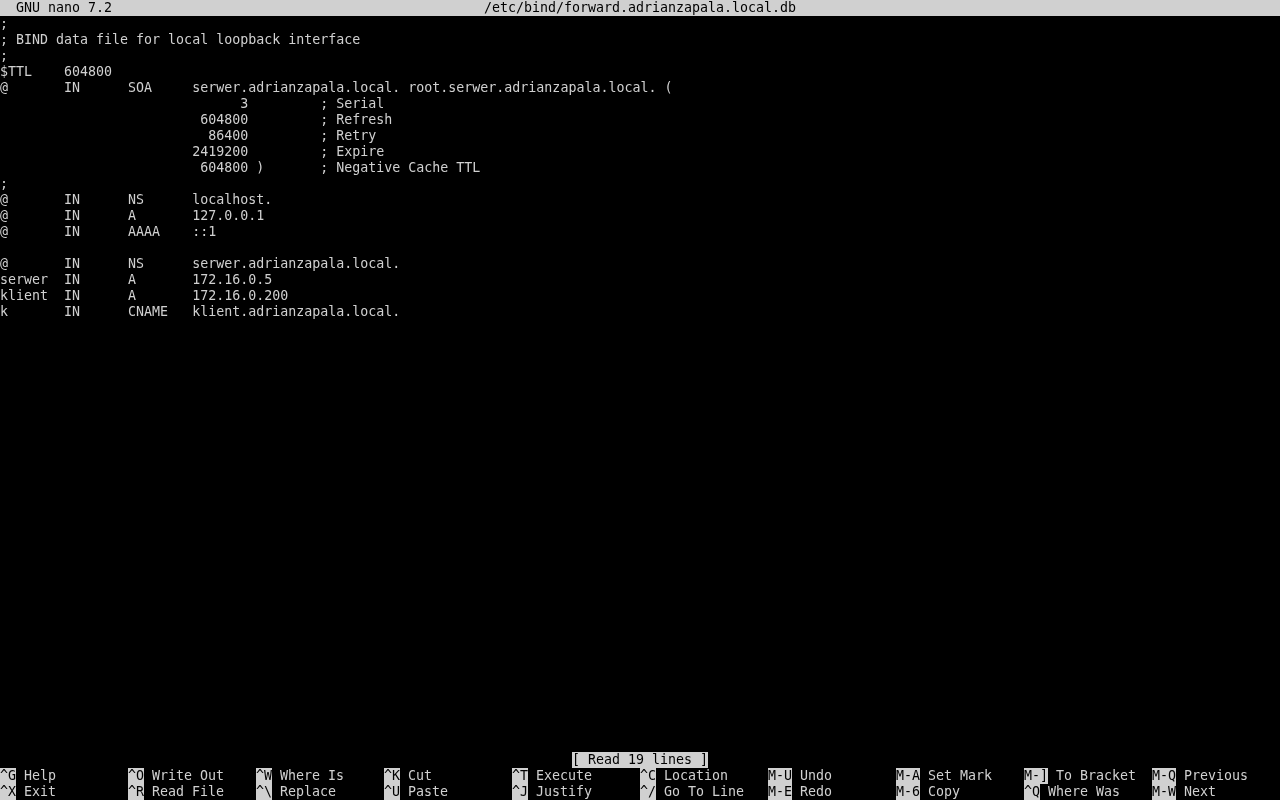 The image size is (1280, 800). I want to click on shortcut-key: ^Q, so click(1032, 792).